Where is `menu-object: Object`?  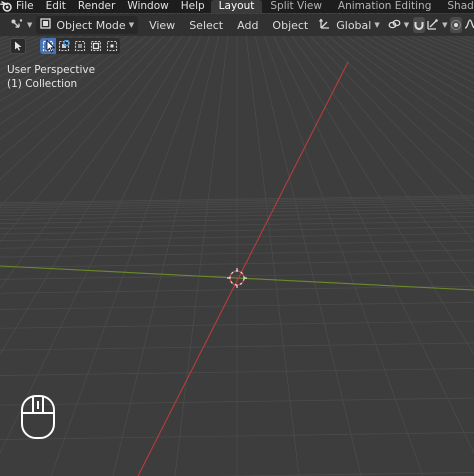
menu-object: Object is located at coordinates (290, 25).